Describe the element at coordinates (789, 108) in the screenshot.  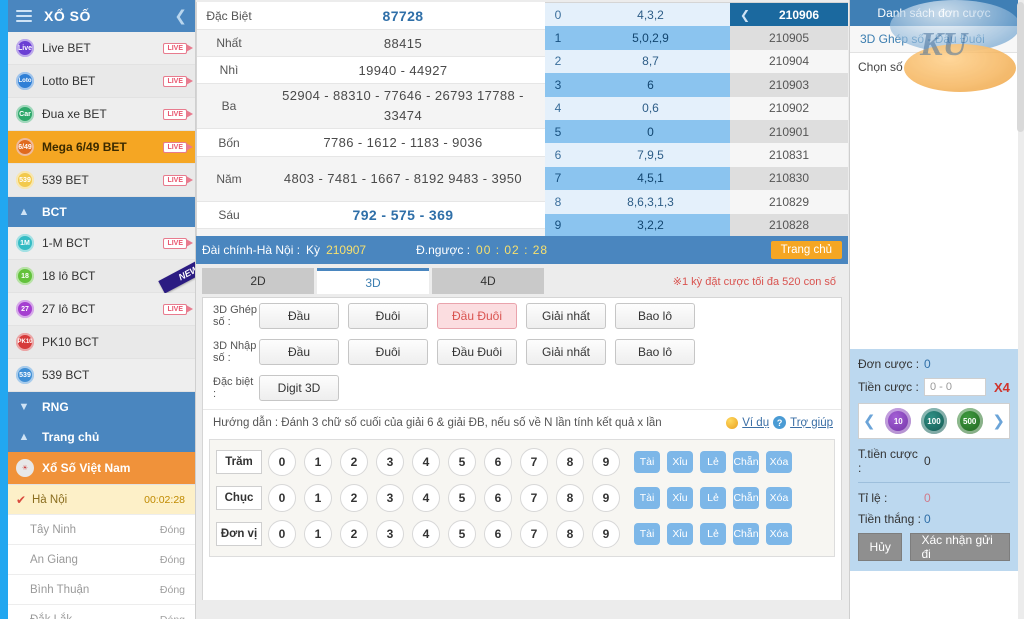
I see `period-item: 210902` at that location.